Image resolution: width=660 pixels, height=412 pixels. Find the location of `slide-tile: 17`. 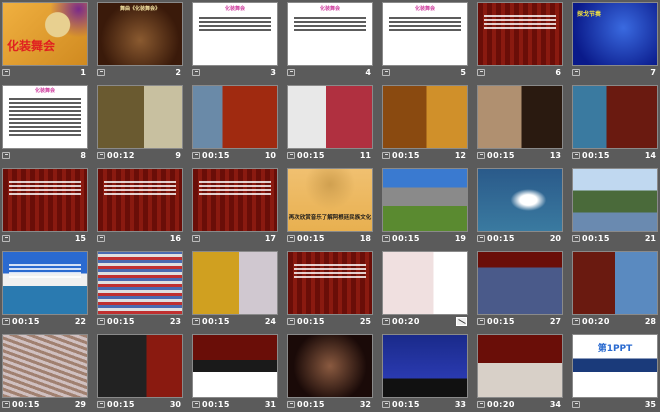

slide-tile: 17 is located at coordinates (235, 206).